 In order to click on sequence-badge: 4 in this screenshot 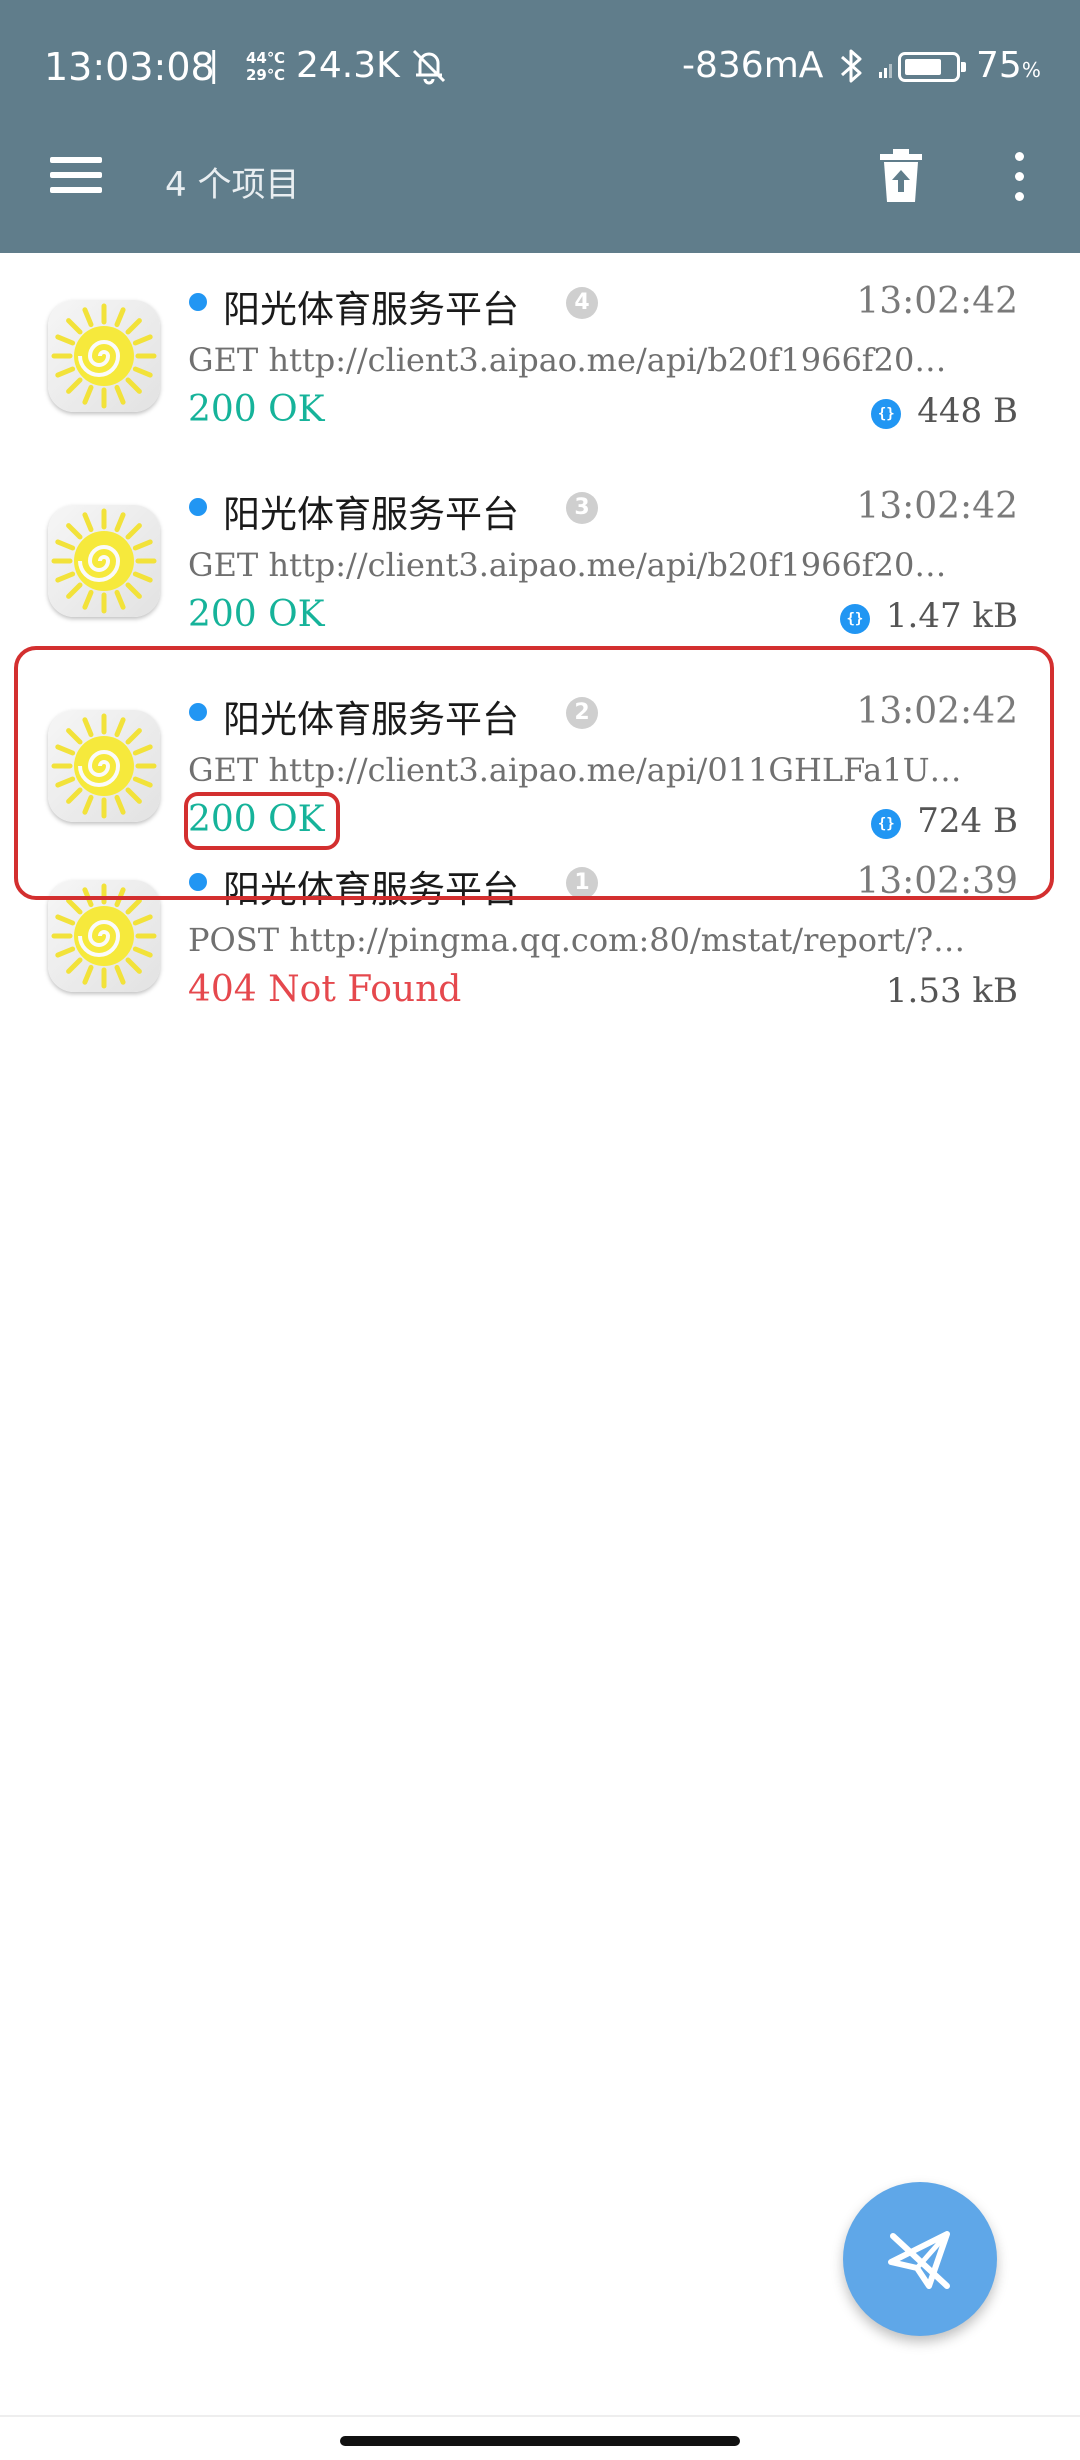, I will do `click(582, 303)`.